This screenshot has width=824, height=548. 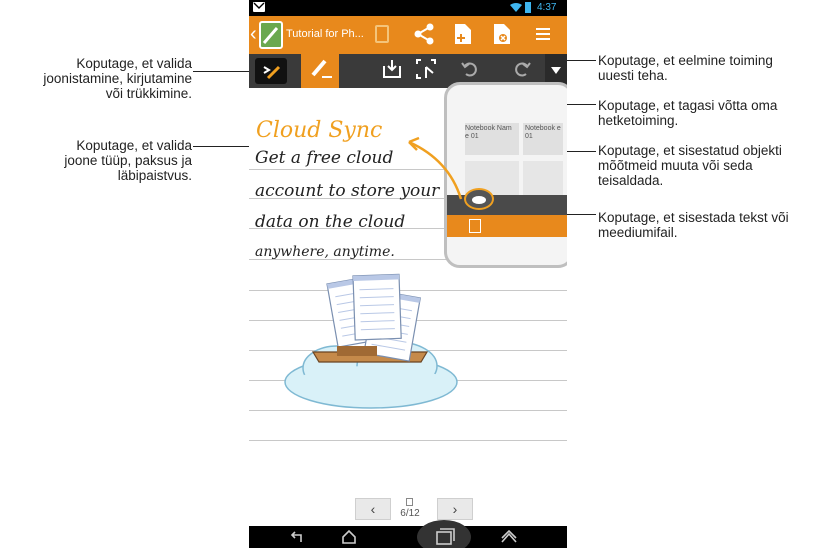 I want to click on brush-button, so click(x=320, y=71).